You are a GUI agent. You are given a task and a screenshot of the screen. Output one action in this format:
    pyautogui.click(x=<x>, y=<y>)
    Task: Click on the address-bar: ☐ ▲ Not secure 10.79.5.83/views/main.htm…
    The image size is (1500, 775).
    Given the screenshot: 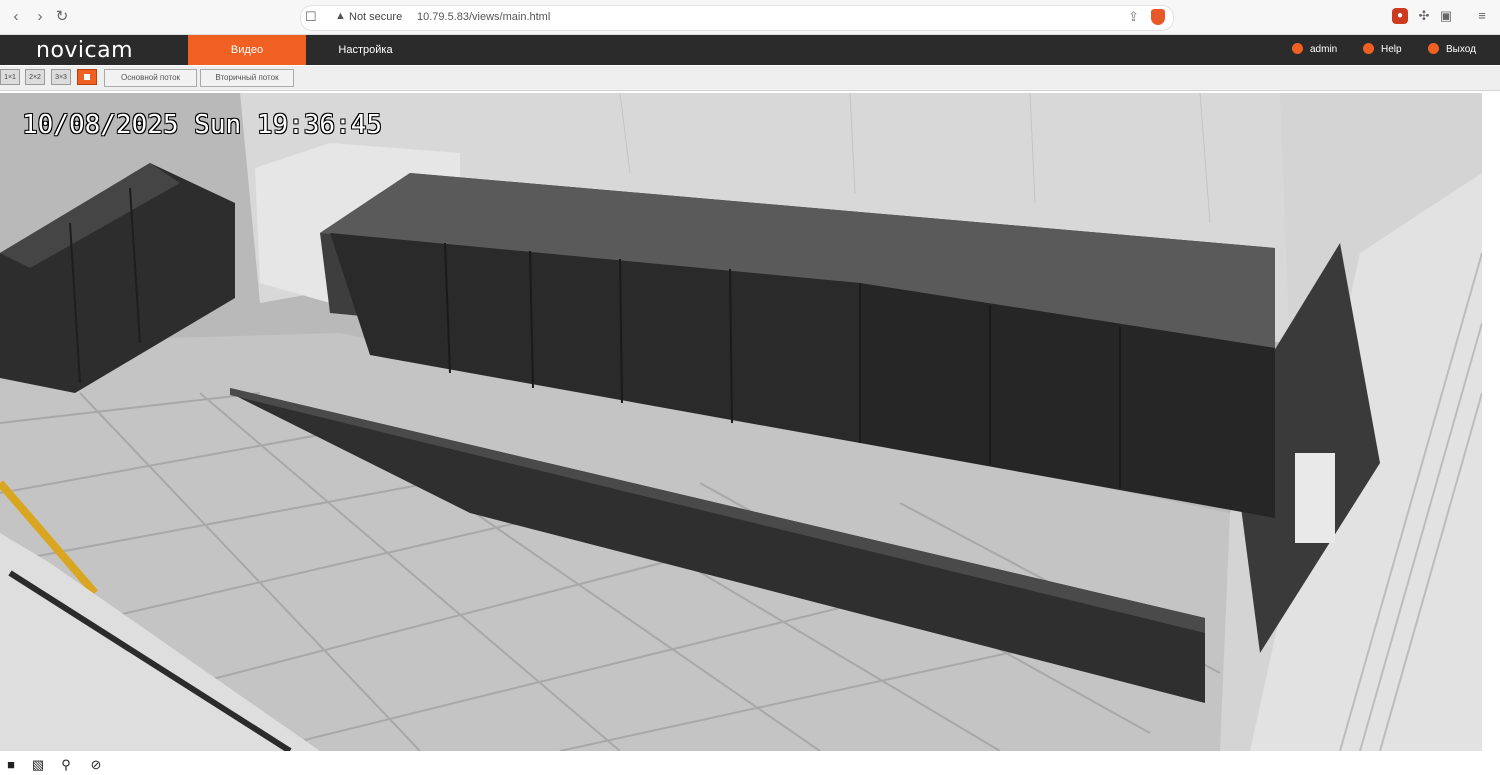 What is the action you would take?
    pyautogui.click(x=737, y=18)
    